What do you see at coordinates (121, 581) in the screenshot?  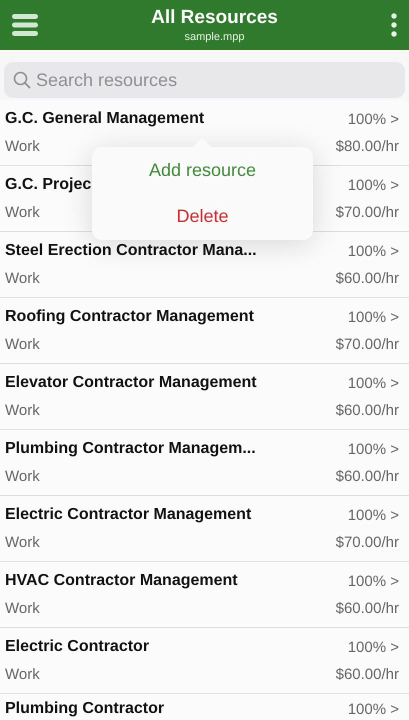 I see `resource-name: HVAC Contractor Management` at bounding box center [121, 581].